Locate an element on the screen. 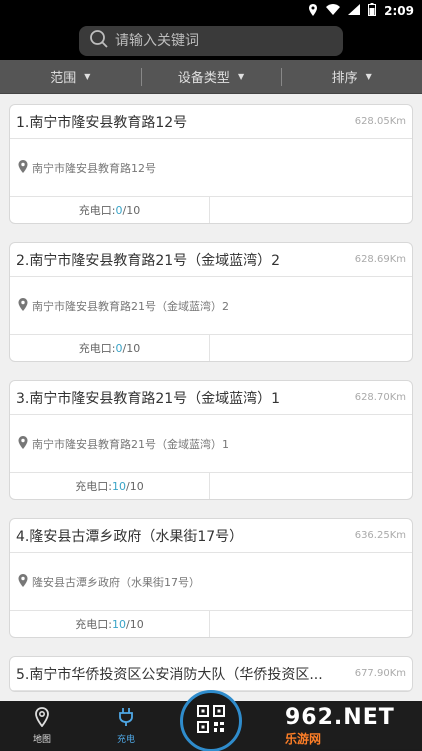 Image resolution: width=422 pixels, height=751 pixels. station-distance: 636.25Km is located at coordinates (380, 535).